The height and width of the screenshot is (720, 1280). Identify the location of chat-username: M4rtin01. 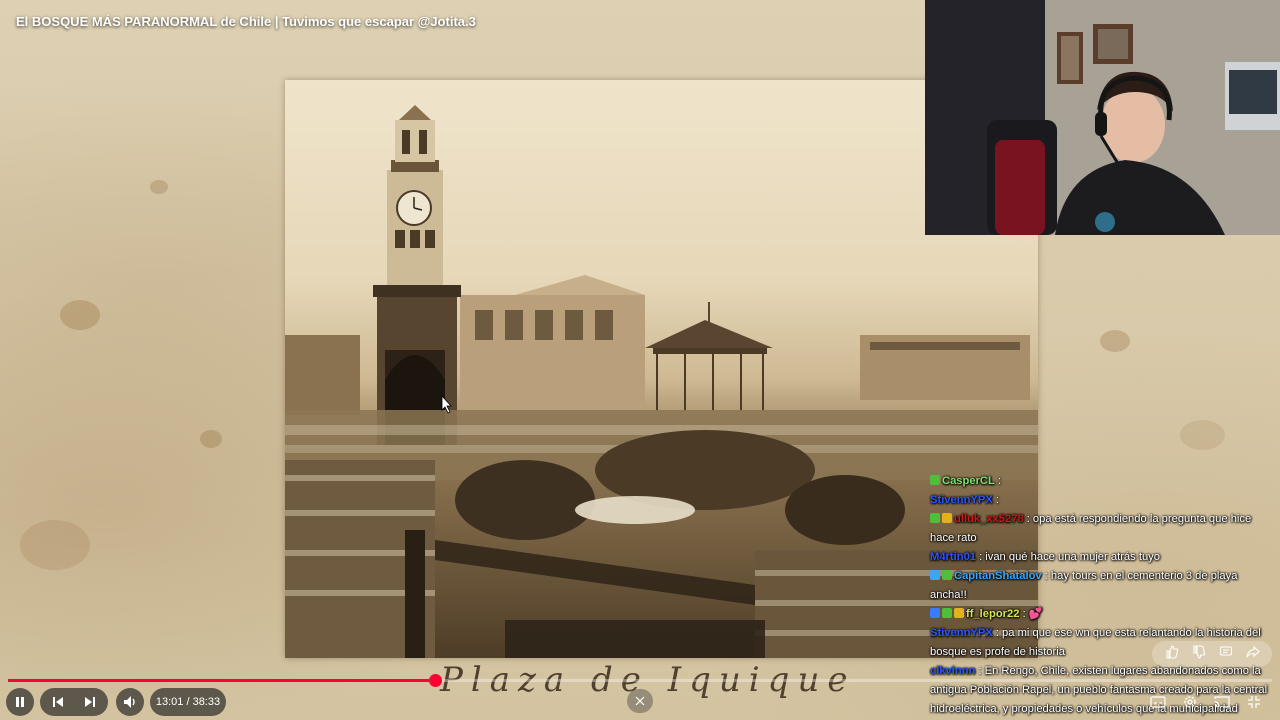
(953, 557).